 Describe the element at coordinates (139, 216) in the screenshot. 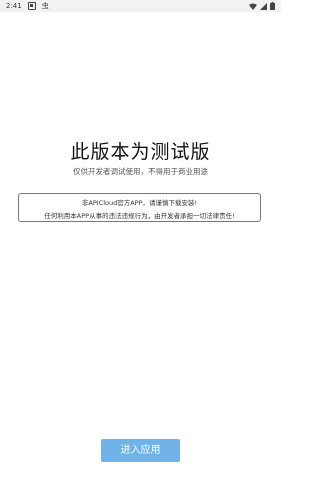

I see `notice-line-2: 任何利用本APP从事的违法违规行为，由开发者承担一切法律责任!` at that location.